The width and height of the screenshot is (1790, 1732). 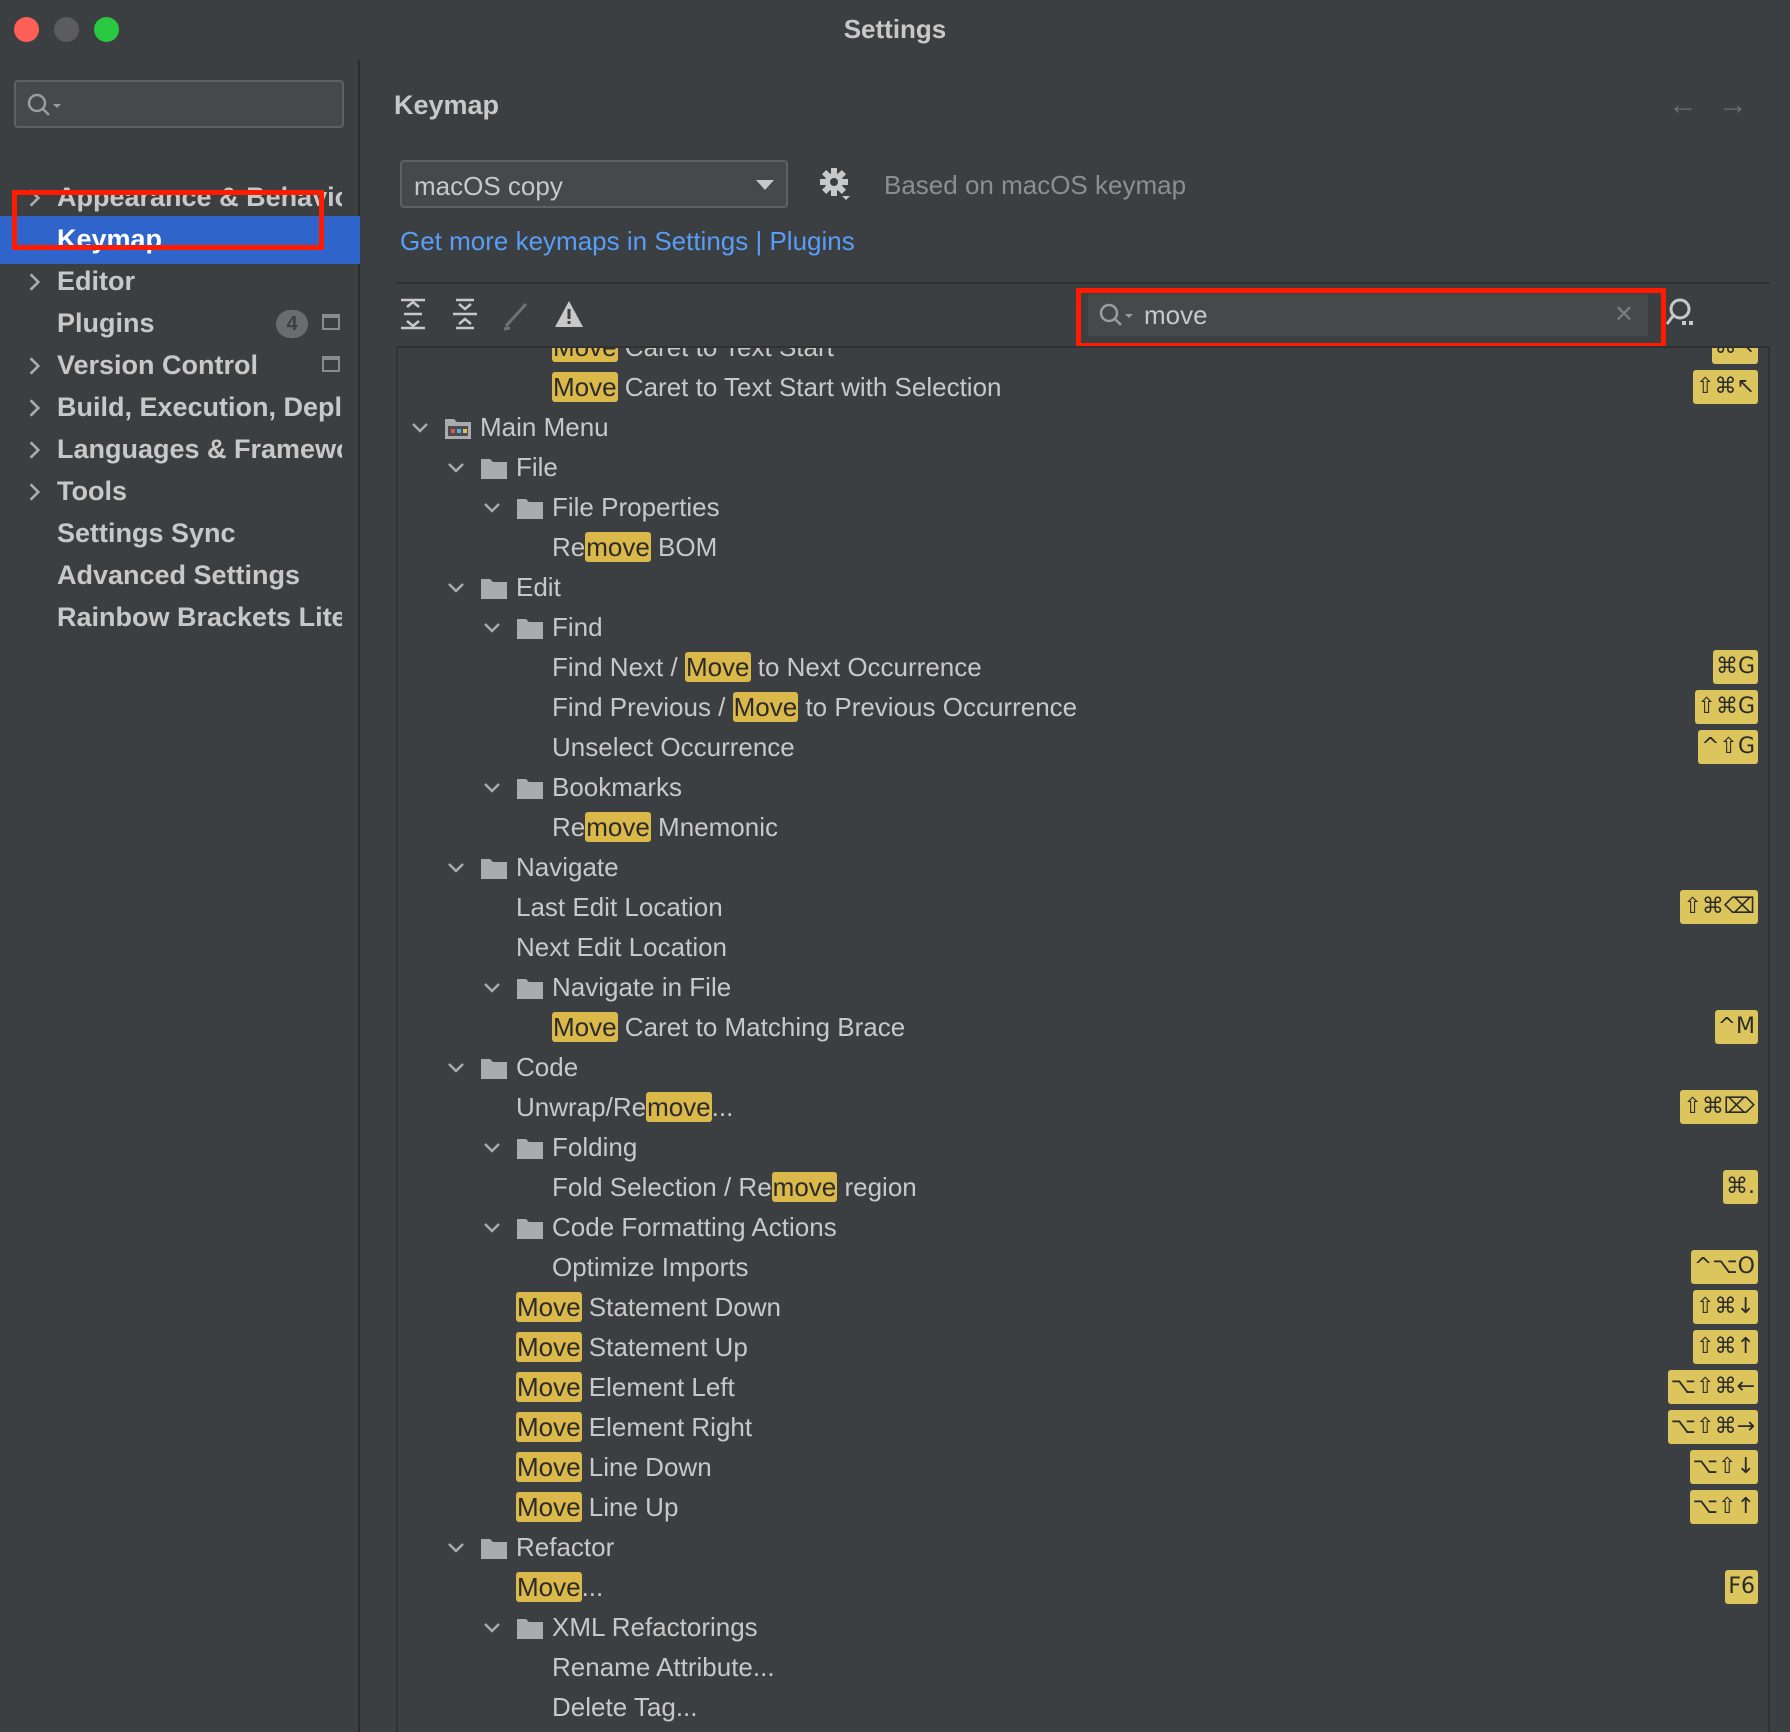 What do you see at coordinates (767, 667) in the screenshot?
I see `tree-item-label: Find Next / Move to Next Occurrence` at bounding box center [767, 667].